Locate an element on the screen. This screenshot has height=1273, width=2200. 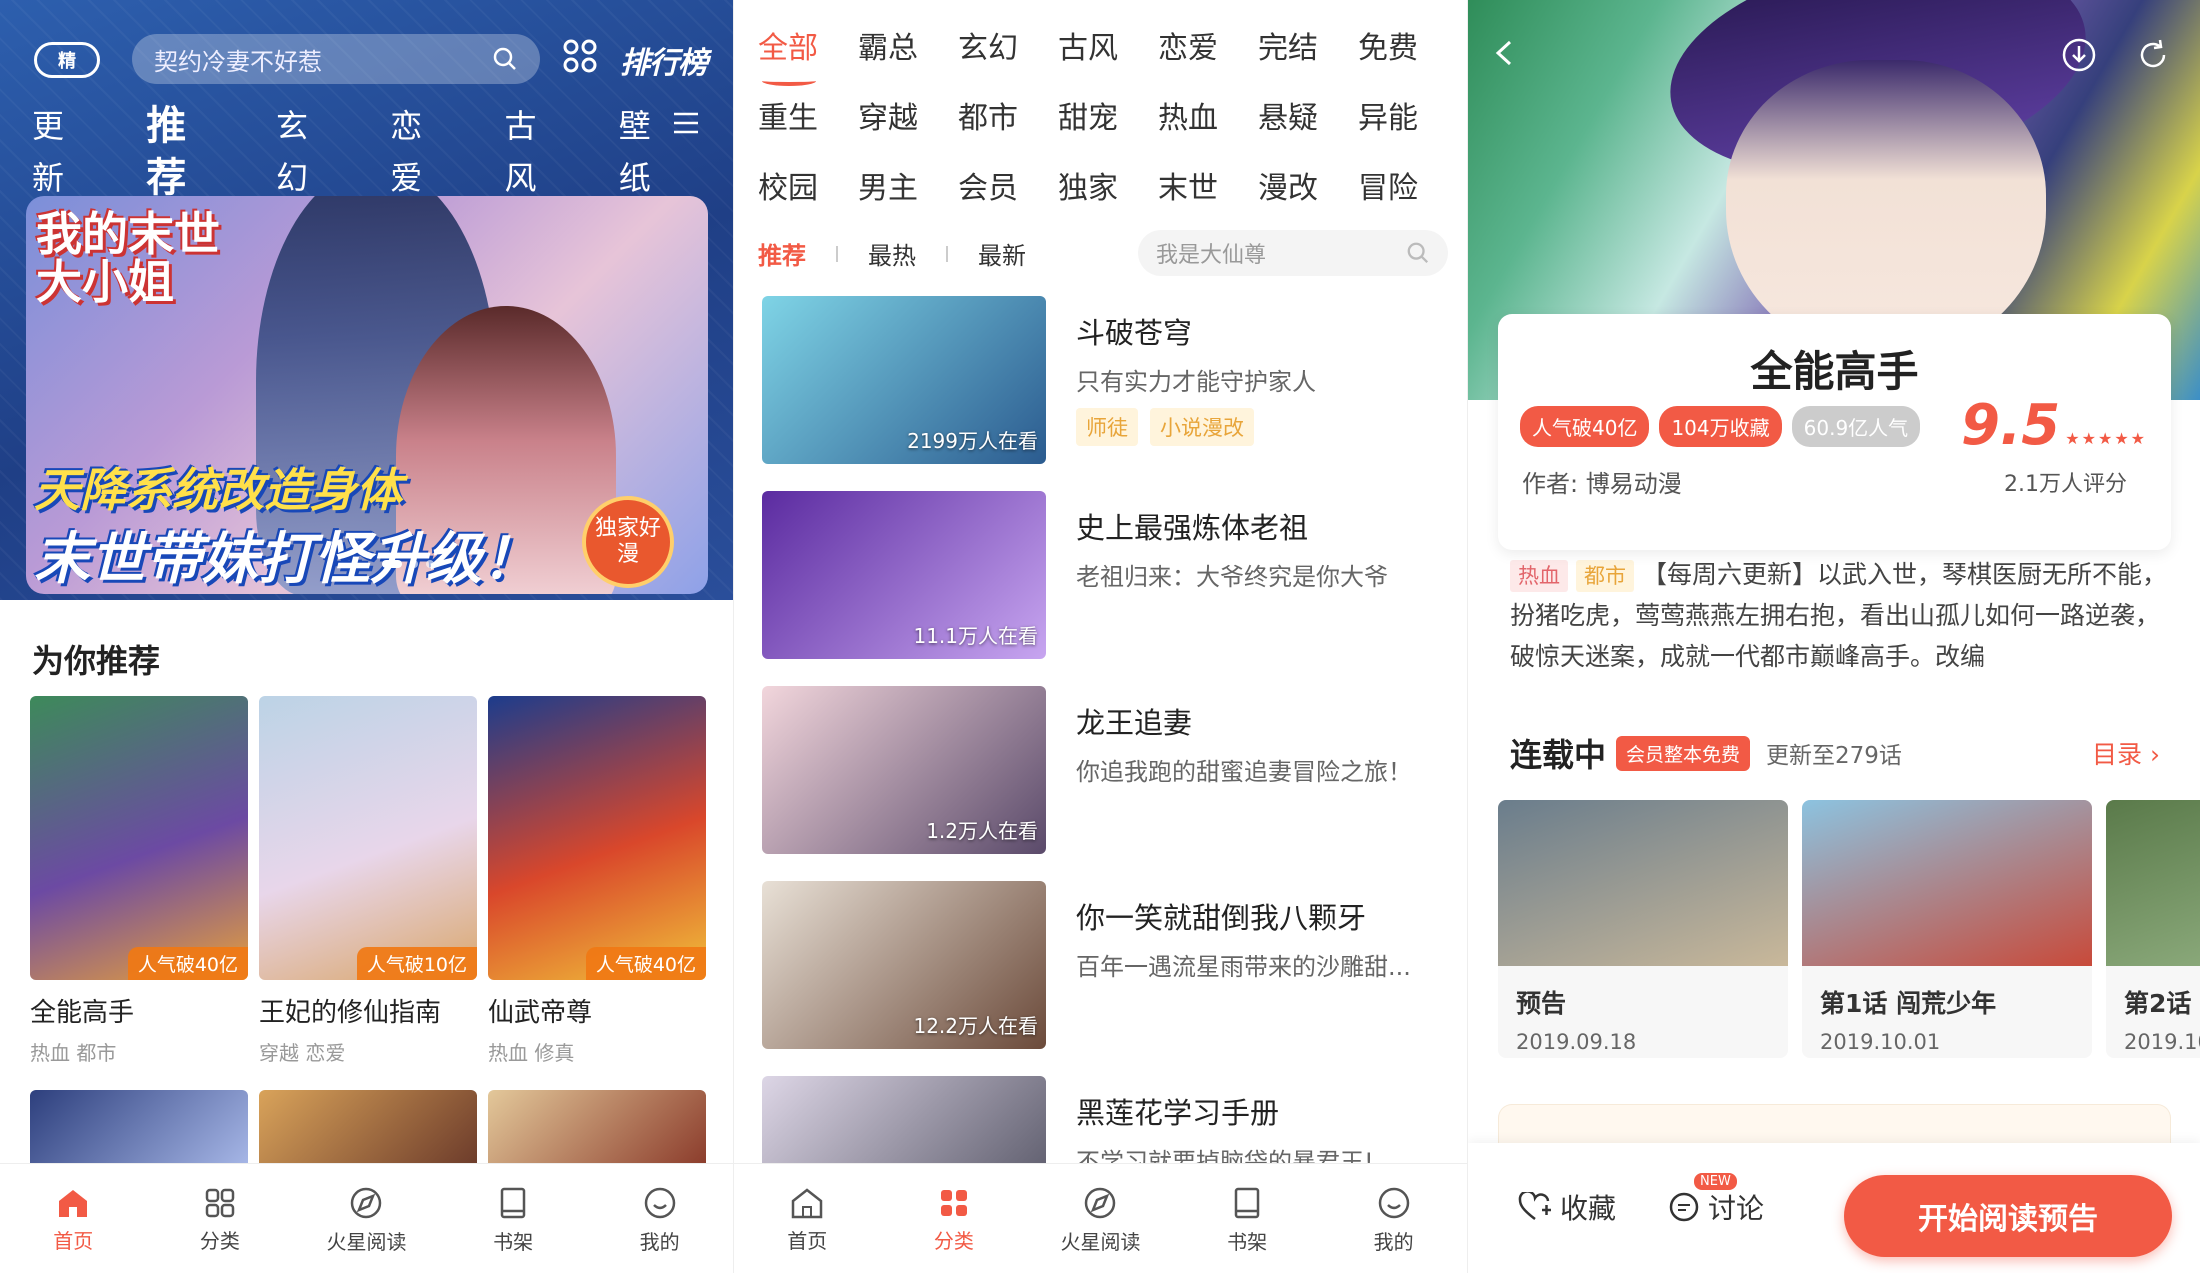
category-chip: 漫改 is located at coordinates (1308, 189).